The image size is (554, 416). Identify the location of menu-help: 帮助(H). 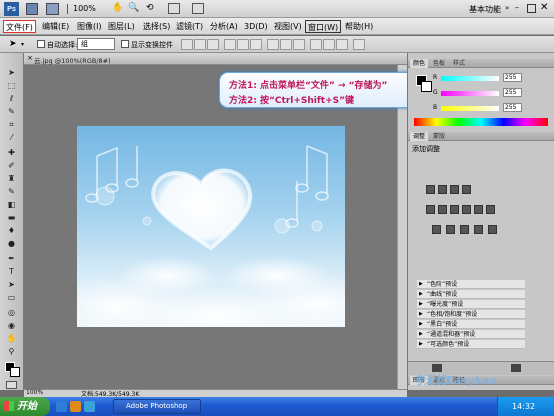
(359, 26).